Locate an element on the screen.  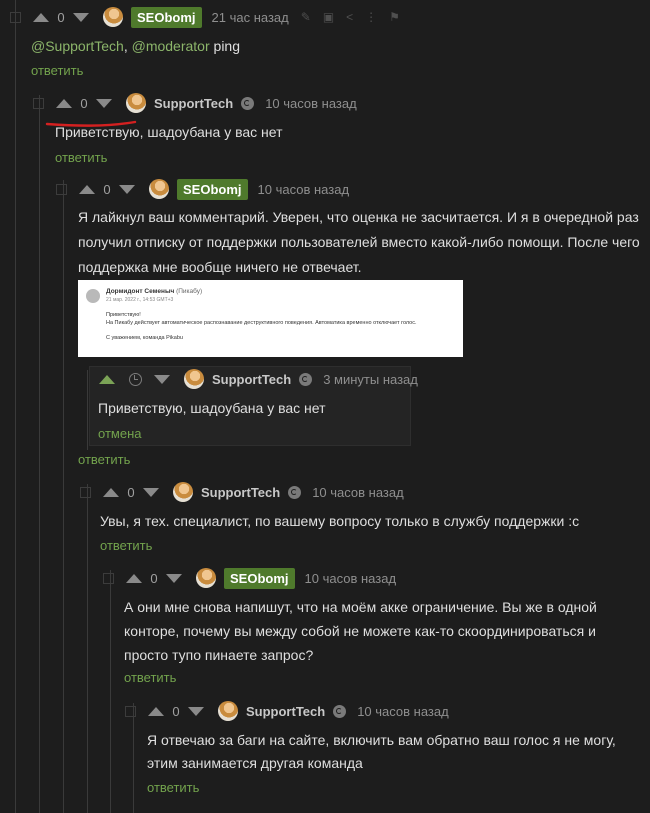
comment-text-line: поддержка мне вообще ничего не отвечает. is located at coordinates (220, 267).